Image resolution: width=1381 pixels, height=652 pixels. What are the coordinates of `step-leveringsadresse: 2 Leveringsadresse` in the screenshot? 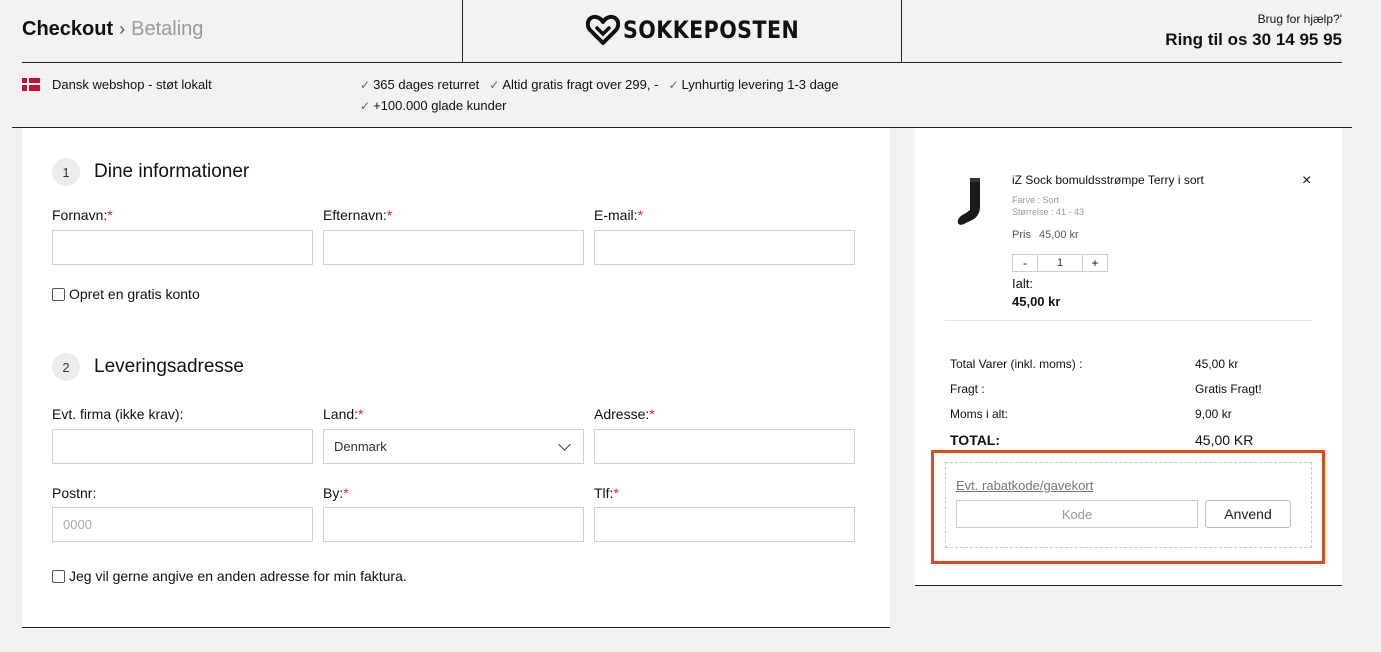 It's located at (148, 367).